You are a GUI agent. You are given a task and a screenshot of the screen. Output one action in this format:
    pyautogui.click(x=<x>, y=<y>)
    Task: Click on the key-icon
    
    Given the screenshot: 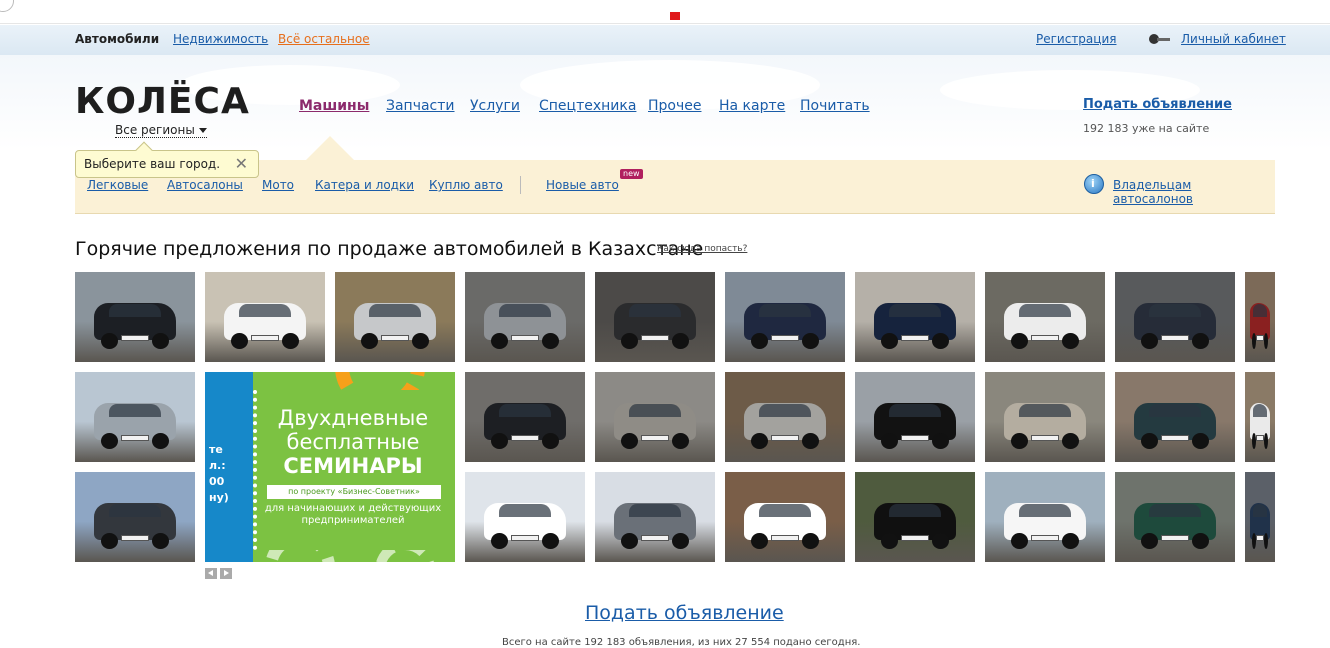 What is the action you would take?
    pyautogui.click(x=1160, y=39)
    